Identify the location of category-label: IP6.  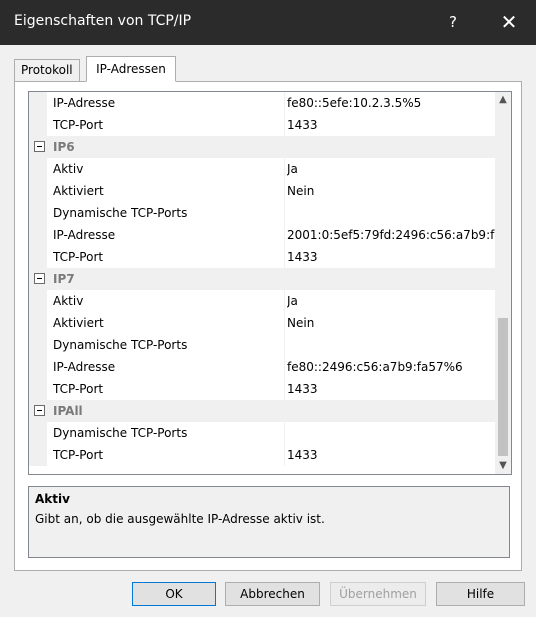
(64, 147).